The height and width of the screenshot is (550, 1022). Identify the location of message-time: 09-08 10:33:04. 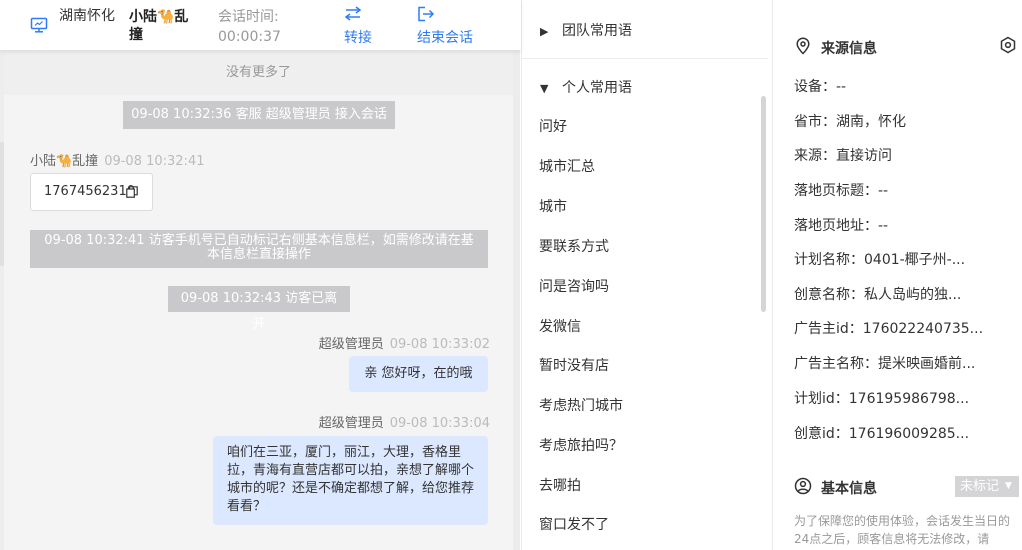
(439, 423).